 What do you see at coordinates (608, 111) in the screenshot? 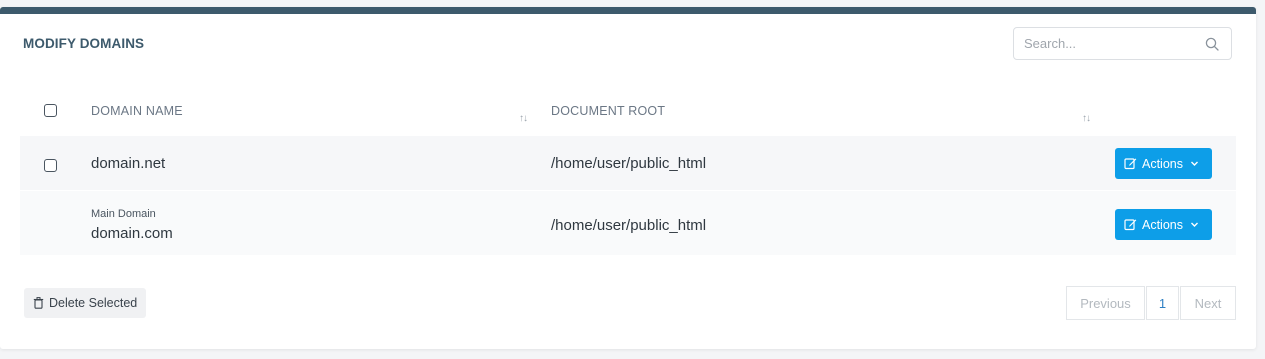
I see `column-header-document-root: DOCUMENT ROOT` at bounding box center [608, 111].